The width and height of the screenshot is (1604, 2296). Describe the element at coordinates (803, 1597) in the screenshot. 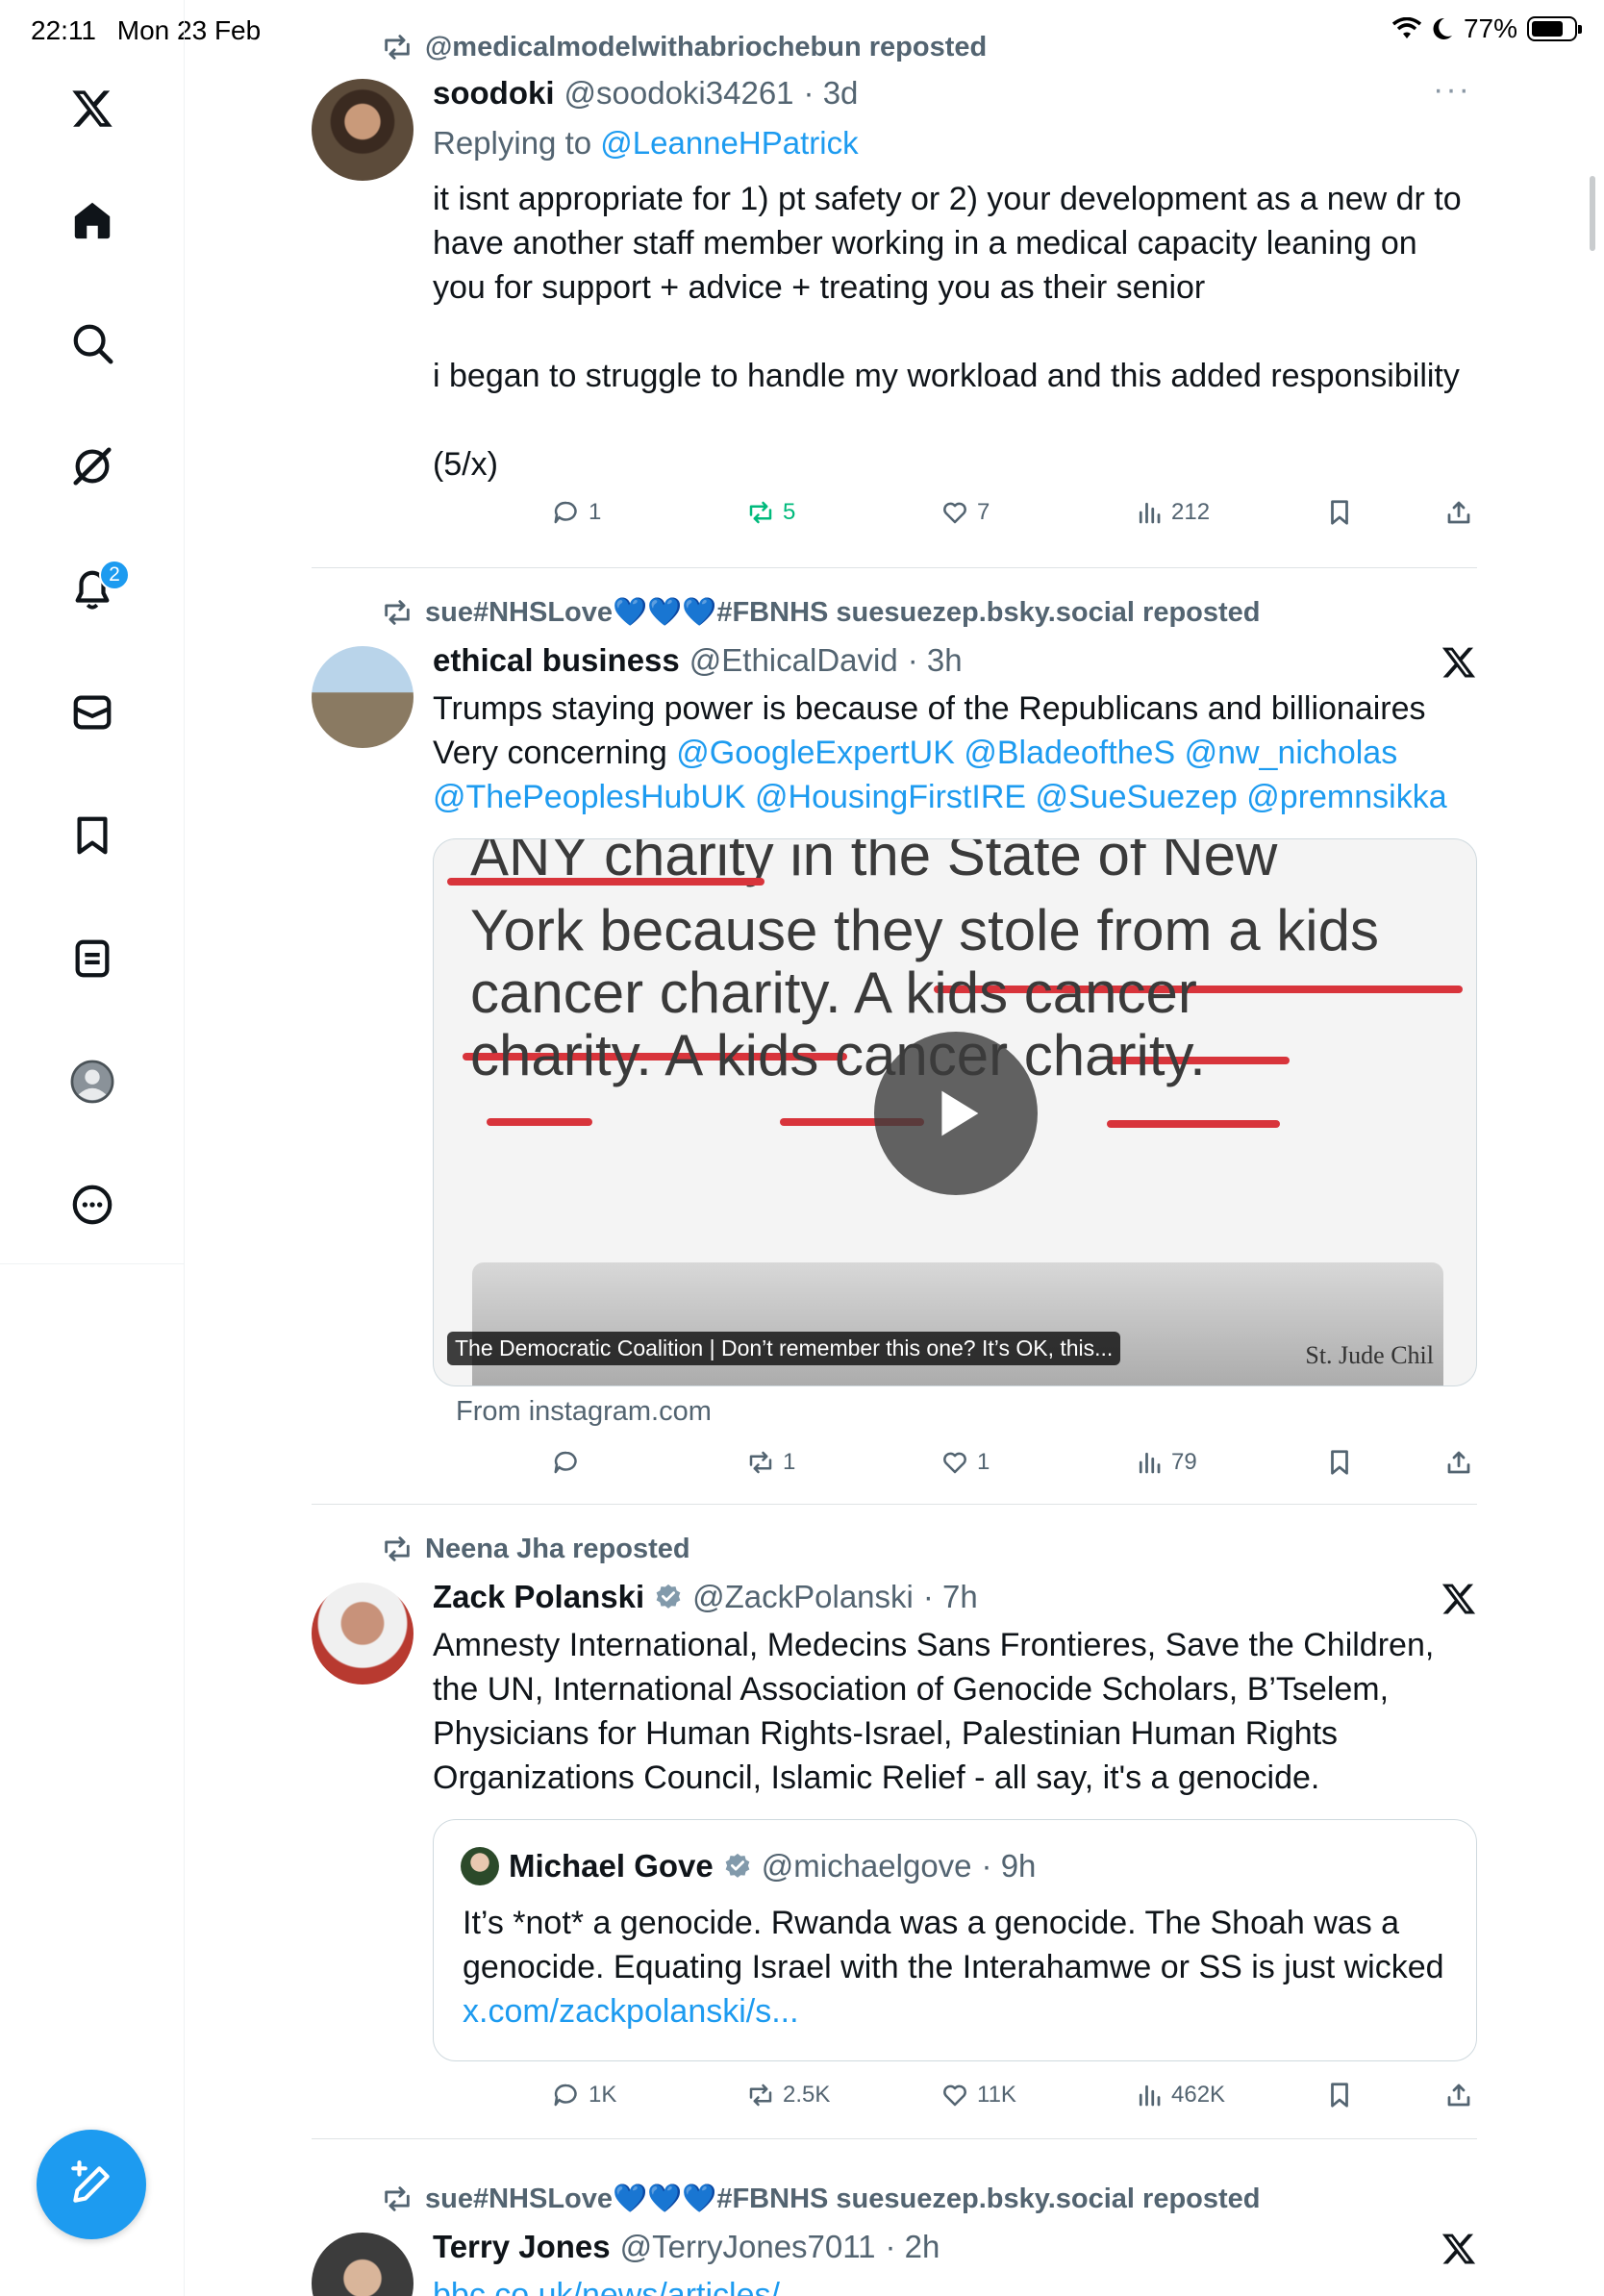

I see `author-handle: @ZackPolanski` at that location.